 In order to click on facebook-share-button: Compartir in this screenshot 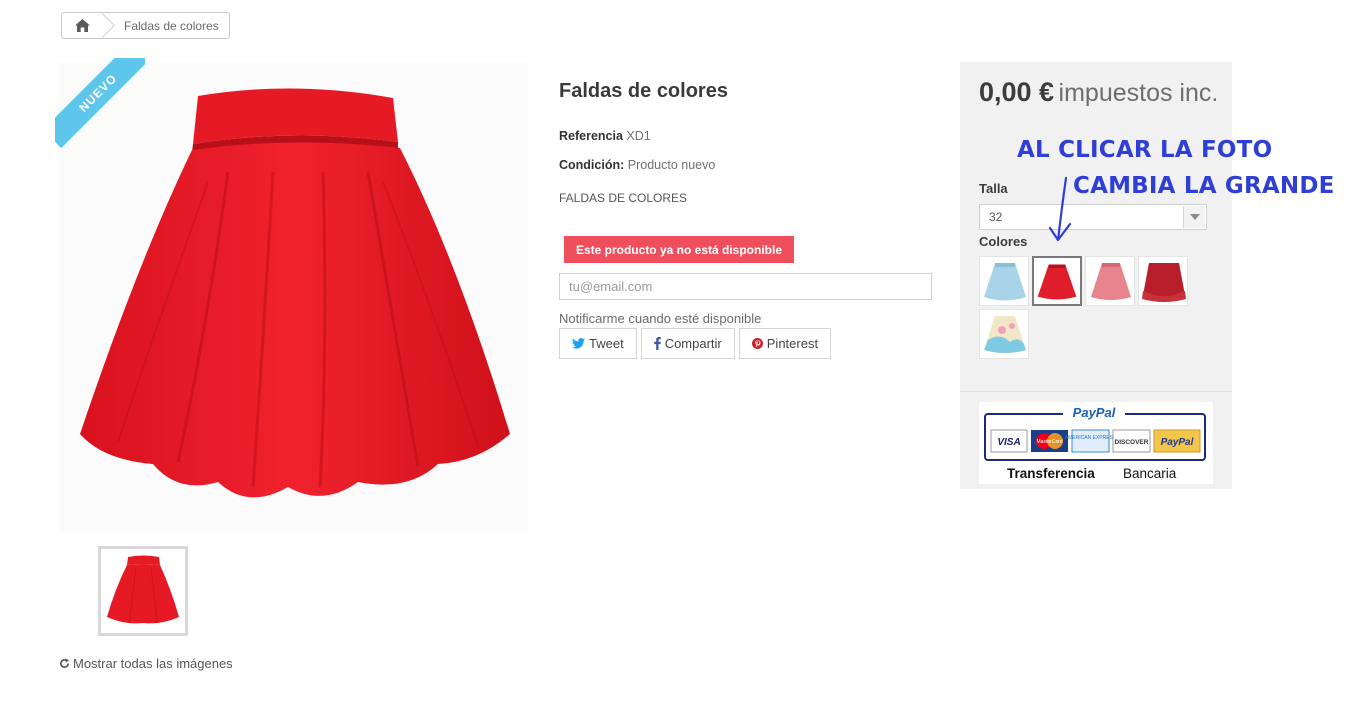, I will do `click(687, 343)`.